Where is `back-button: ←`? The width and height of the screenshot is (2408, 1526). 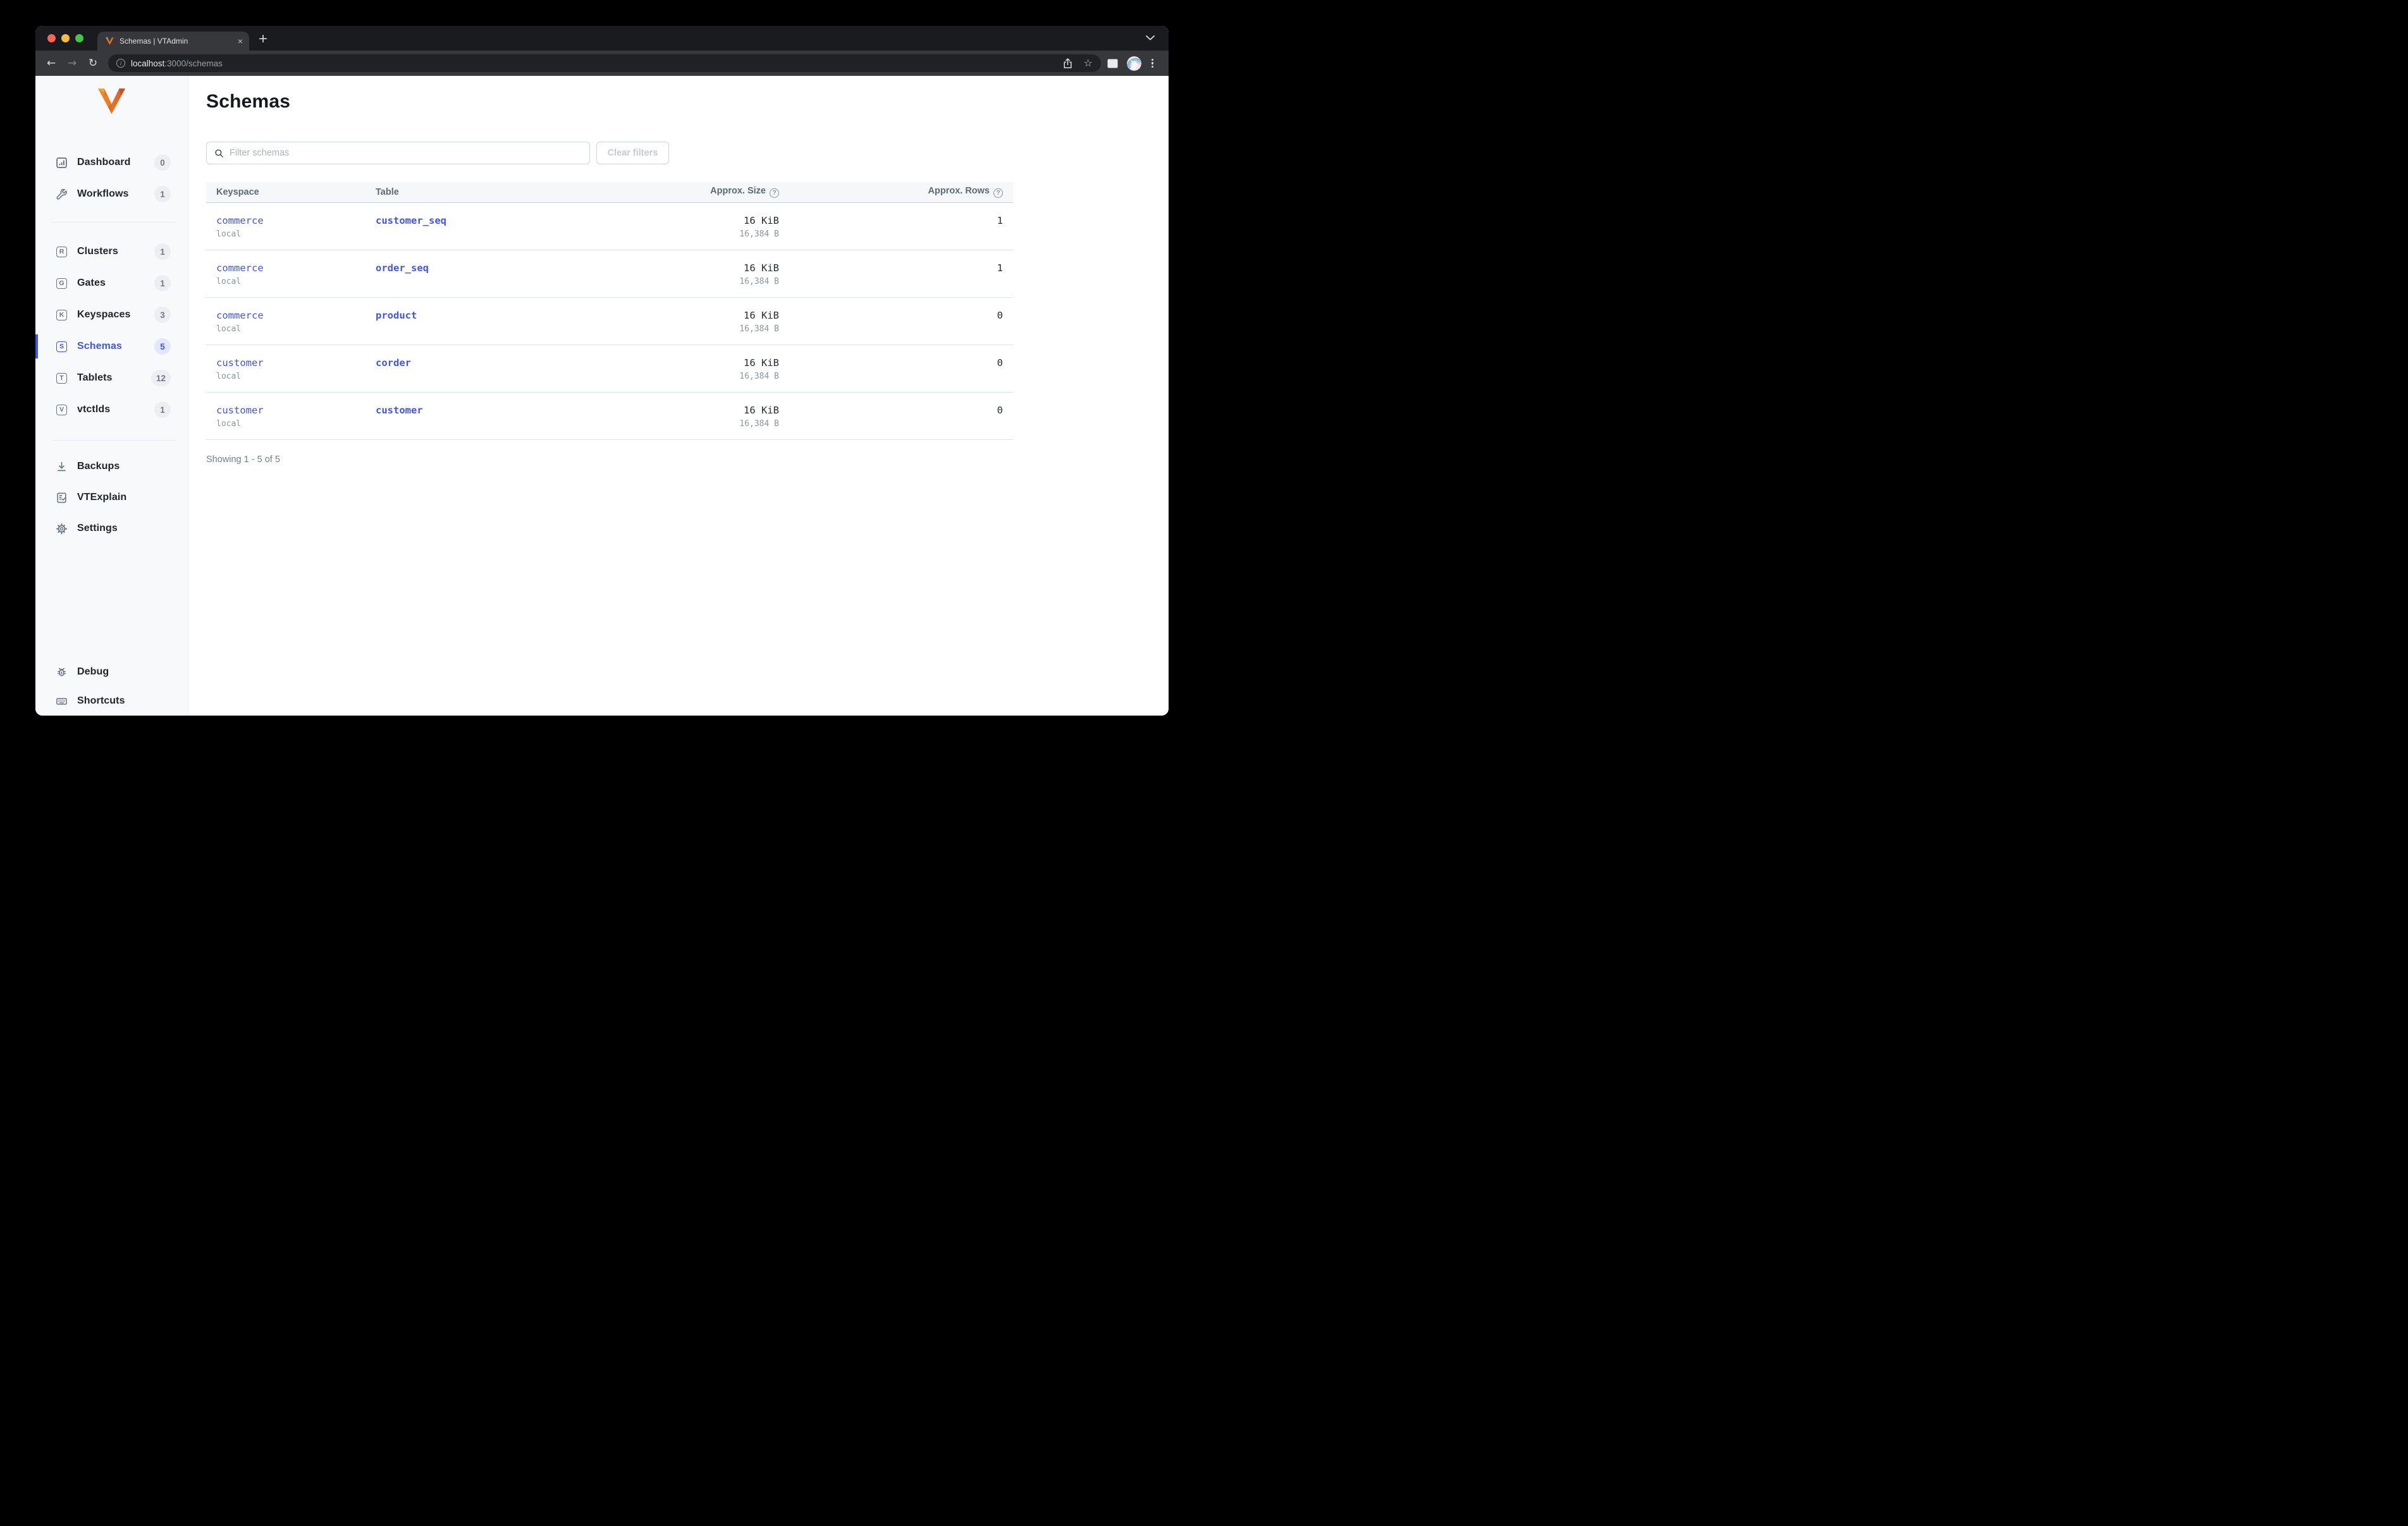 back-button: ← is located at coordinates (51, 63).